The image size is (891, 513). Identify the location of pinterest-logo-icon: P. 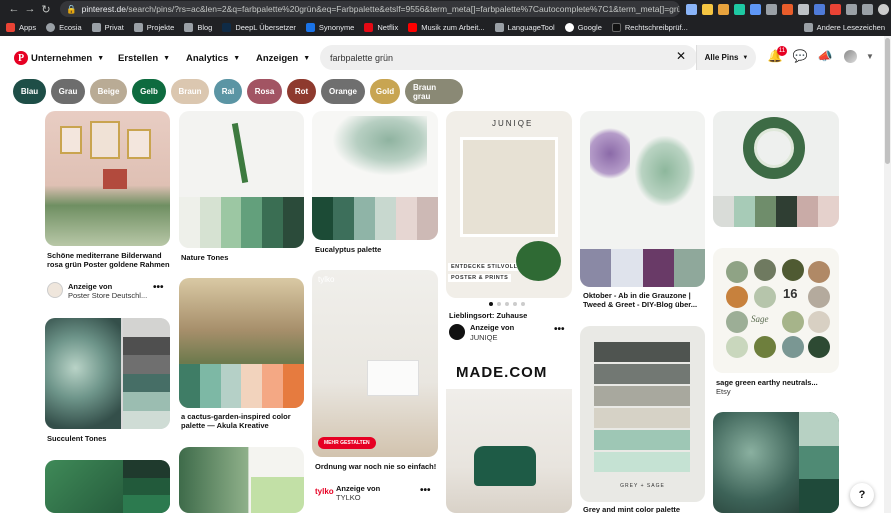
(21, 58).